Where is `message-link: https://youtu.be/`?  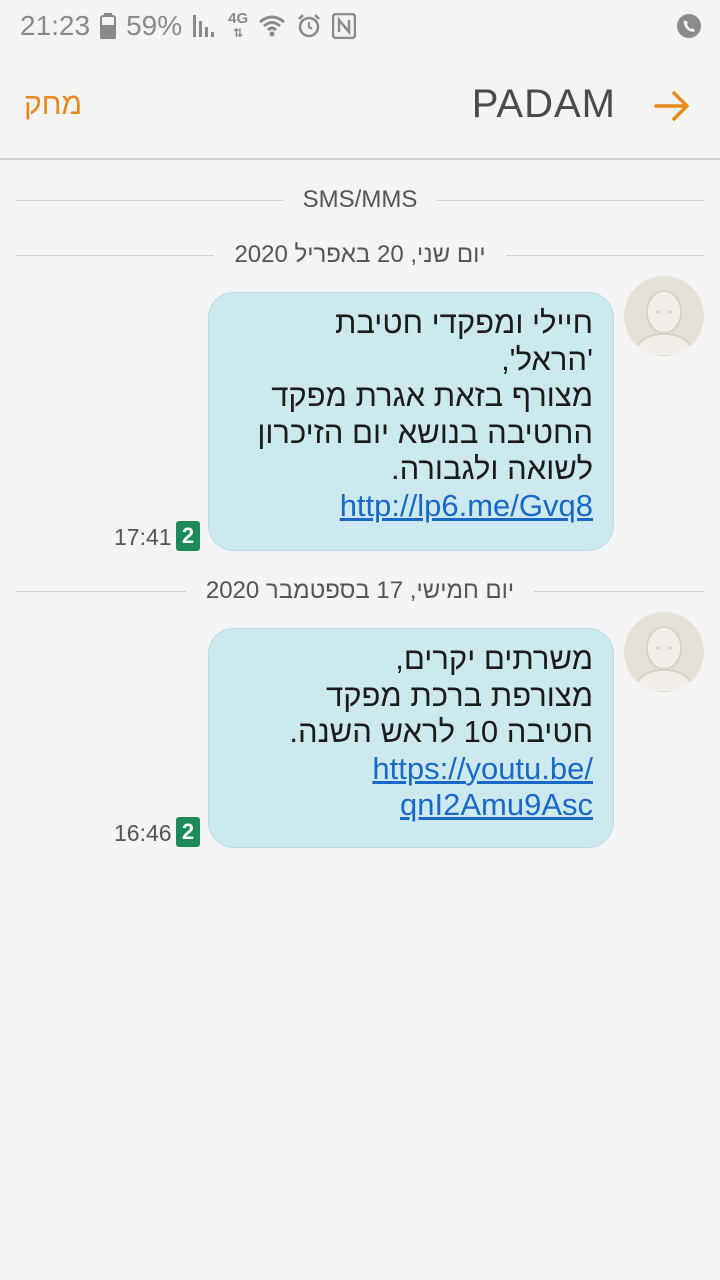
message-link: https://youtu.be/ is located at coordinates (412, 769).